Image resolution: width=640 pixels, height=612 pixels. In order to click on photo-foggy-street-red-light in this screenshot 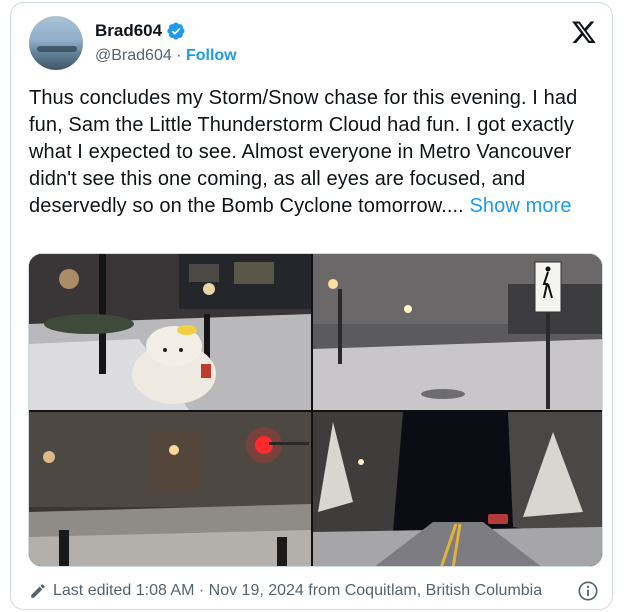, I will do `click(170, 489)`.